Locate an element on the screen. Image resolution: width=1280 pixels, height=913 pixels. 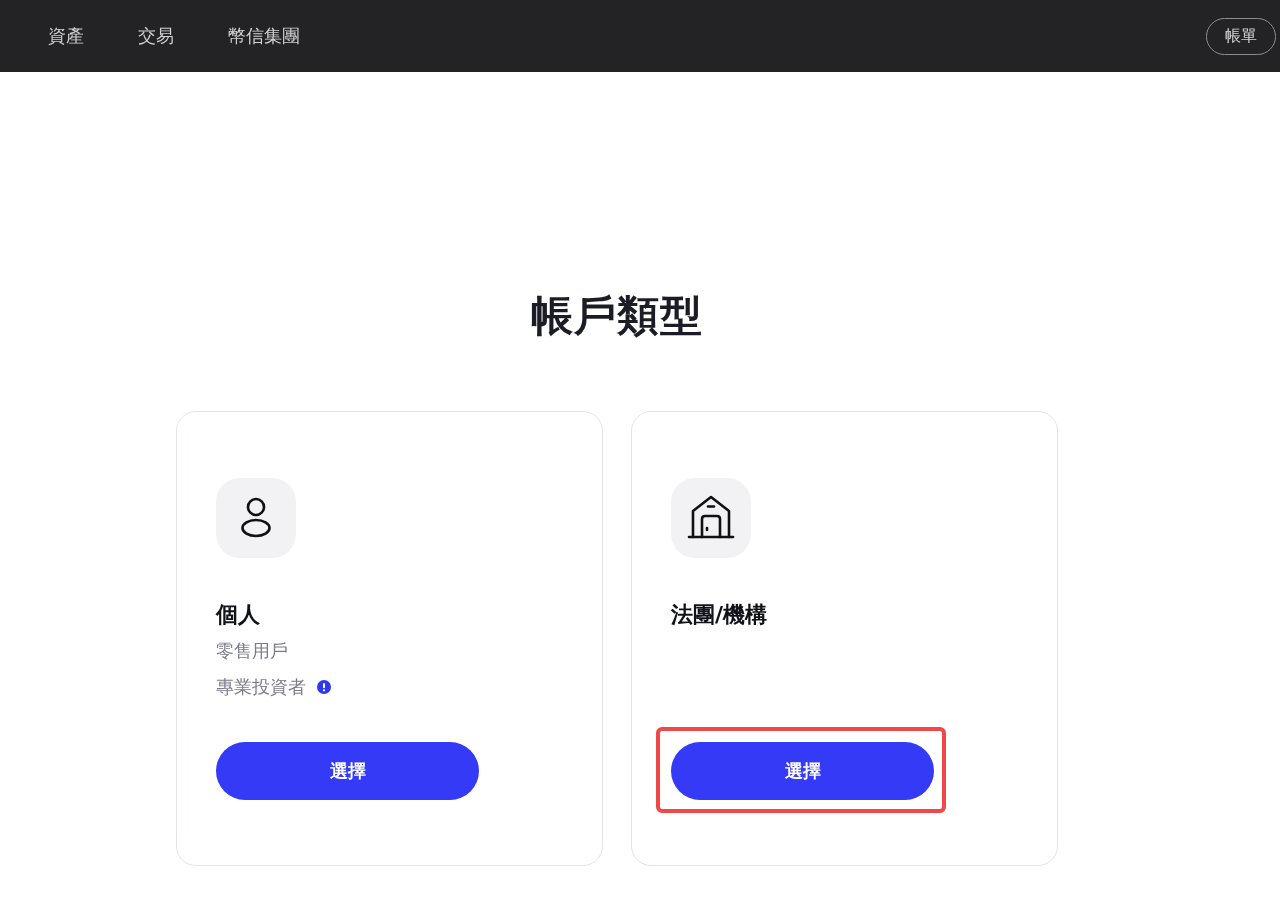
account-subtype-text: 零售用戶 is located at coordinates (252, 651).